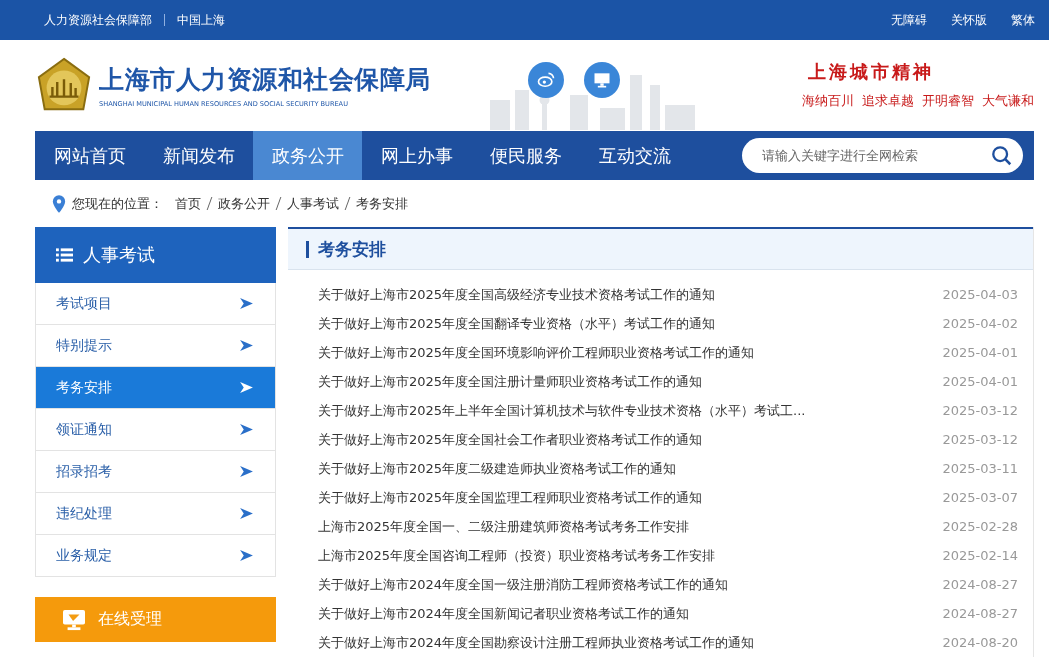 The image size is (1049, 658). I want to click on nav-tab: 网站首页, so click(89, 155).